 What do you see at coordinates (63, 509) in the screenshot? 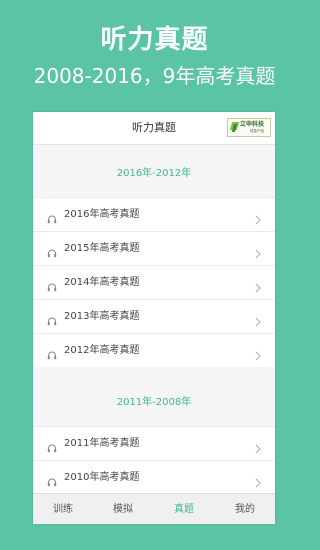
I see `tab-training: 训练` at bounding box center [63, 509].